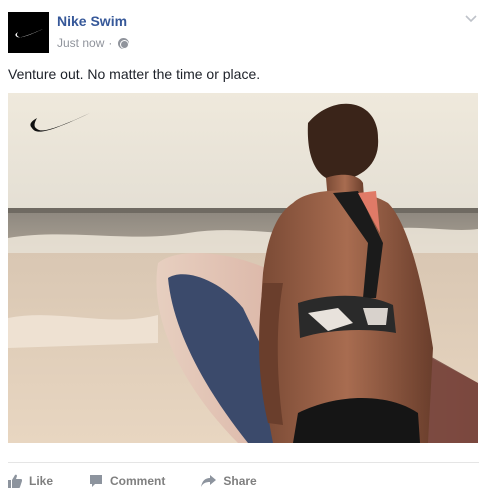 Image resolution: width=487 pixels, height=493 pixels. I want to click on like-button: Like, so click(30, 481).